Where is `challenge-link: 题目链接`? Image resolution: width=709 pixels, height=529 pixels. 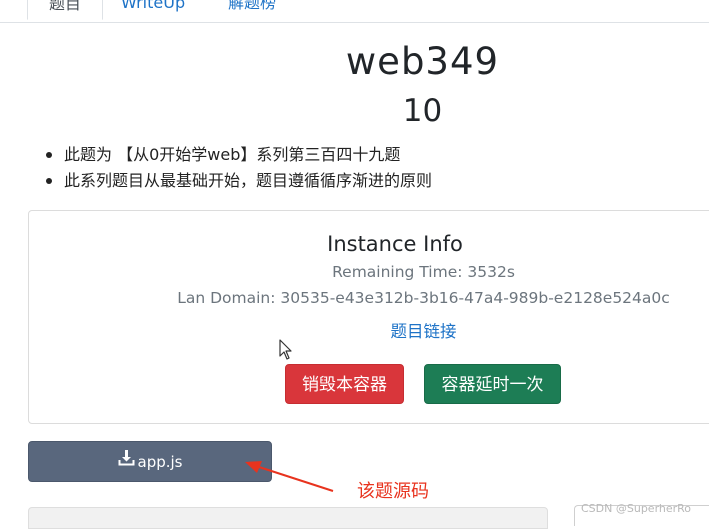 challenge-link: 题目链接 is located at coordinates (354, 332).